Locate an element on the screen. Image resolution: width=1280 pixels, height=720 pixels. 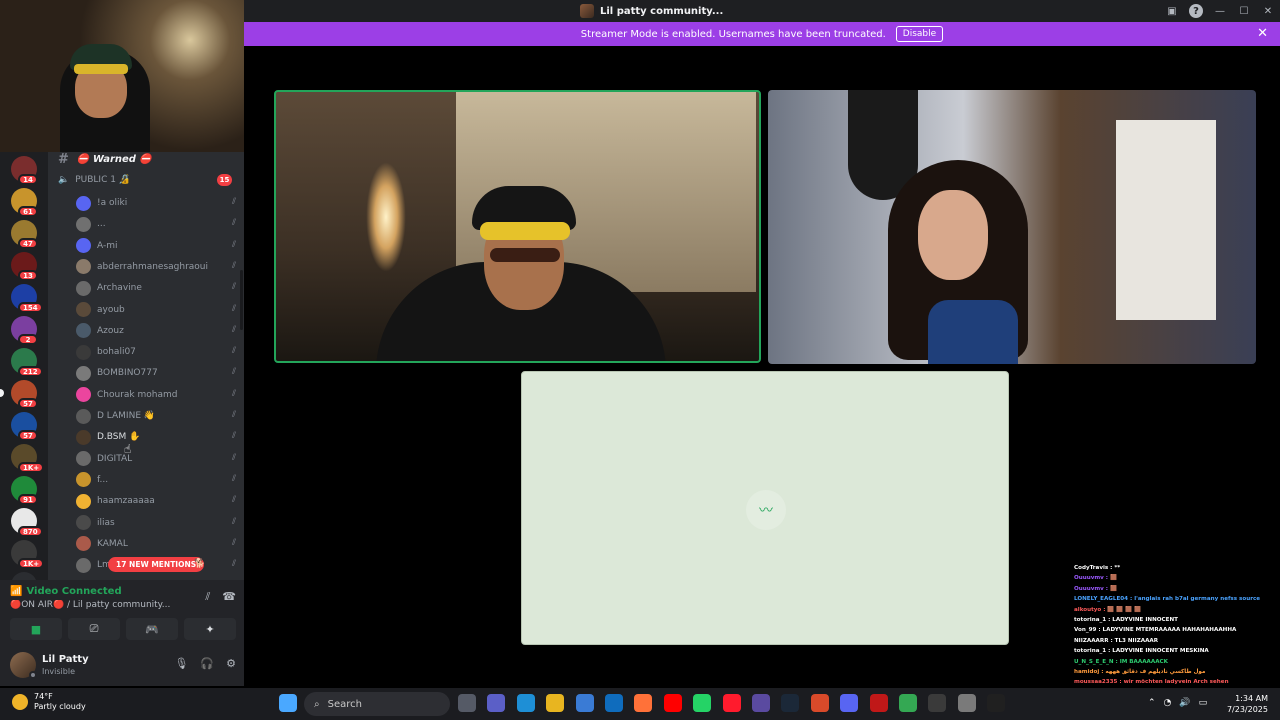
voice-member: f... ⫽ is located at coordinates (157, 480).